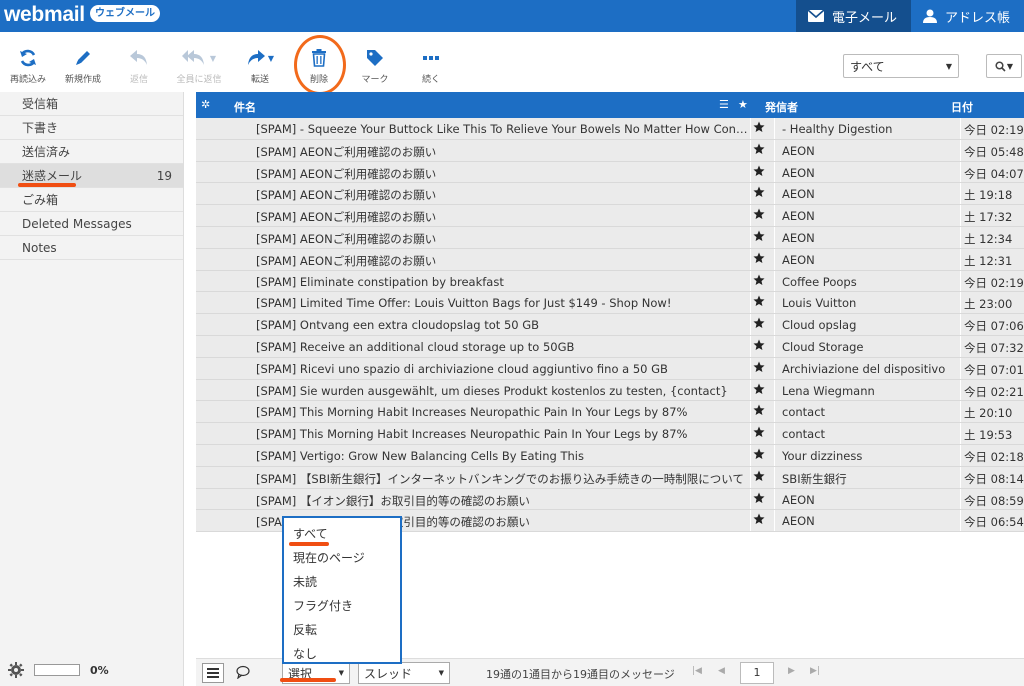 This screenshot has height=686, width=1024. What do you see at coordinates (864, 368) in the screenshot?
I see `message-sender: Archiviazione del dispositivo` at bounding box center [864, 368].